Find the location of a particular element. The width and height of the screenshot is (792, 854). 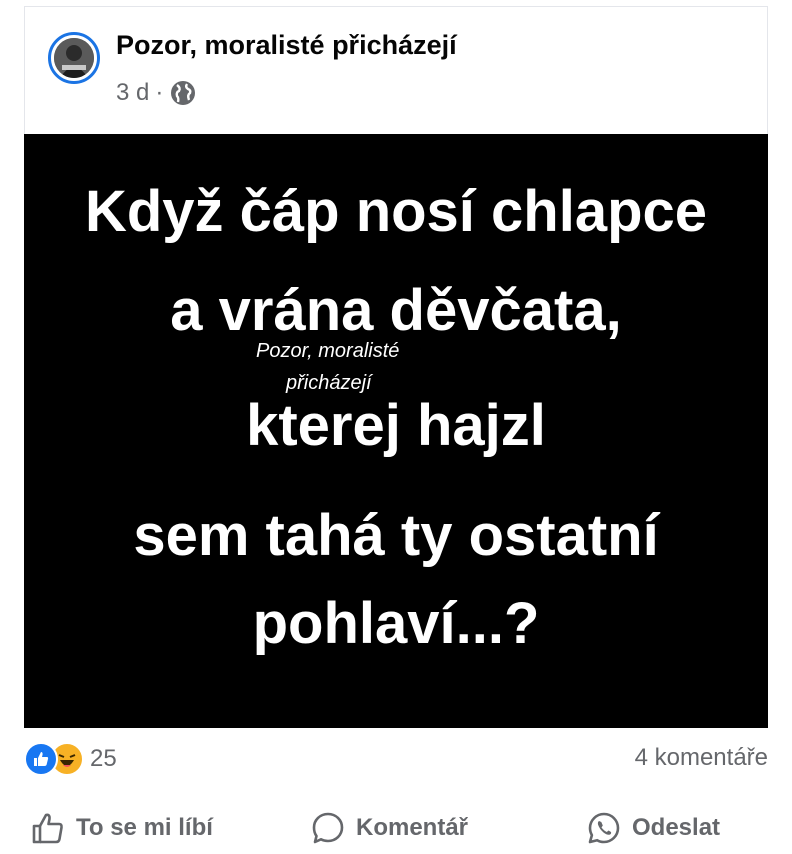

post-header is located at coordinates (396, 70).